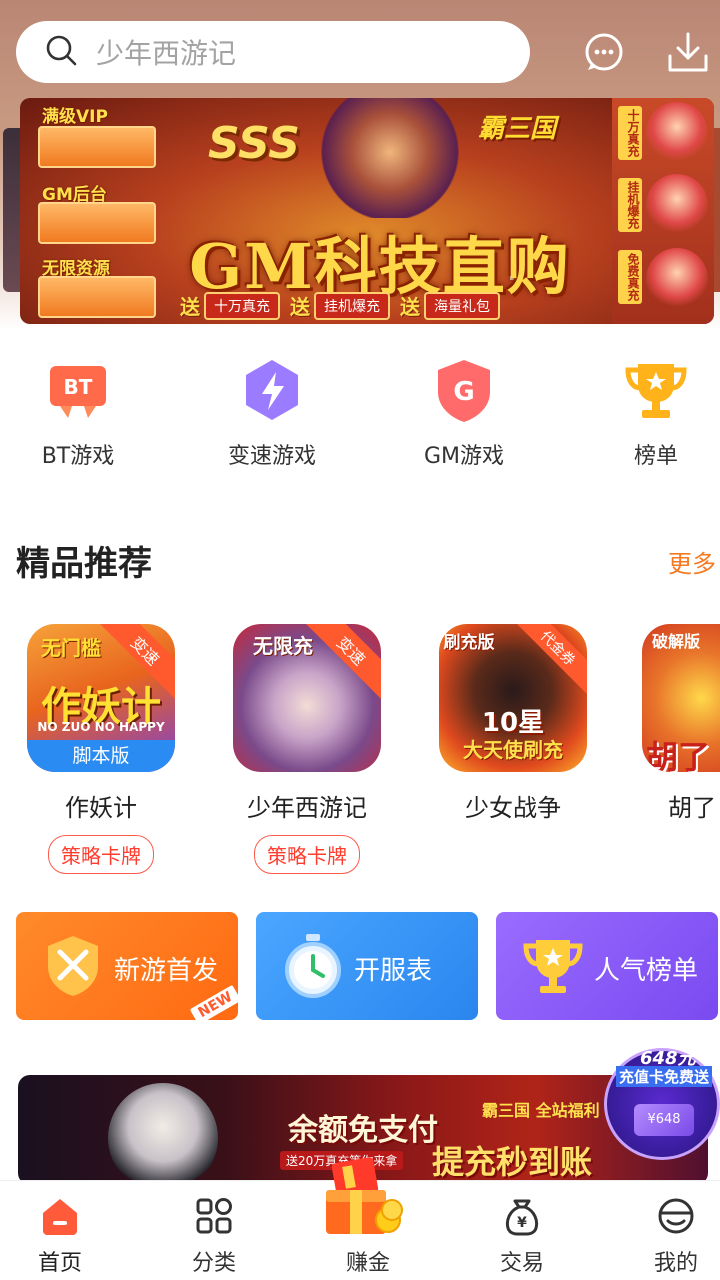  Describe the element at coordinates (166, 53) in the screenshot. I see `search-placeholder: 少年西游记` at that location.